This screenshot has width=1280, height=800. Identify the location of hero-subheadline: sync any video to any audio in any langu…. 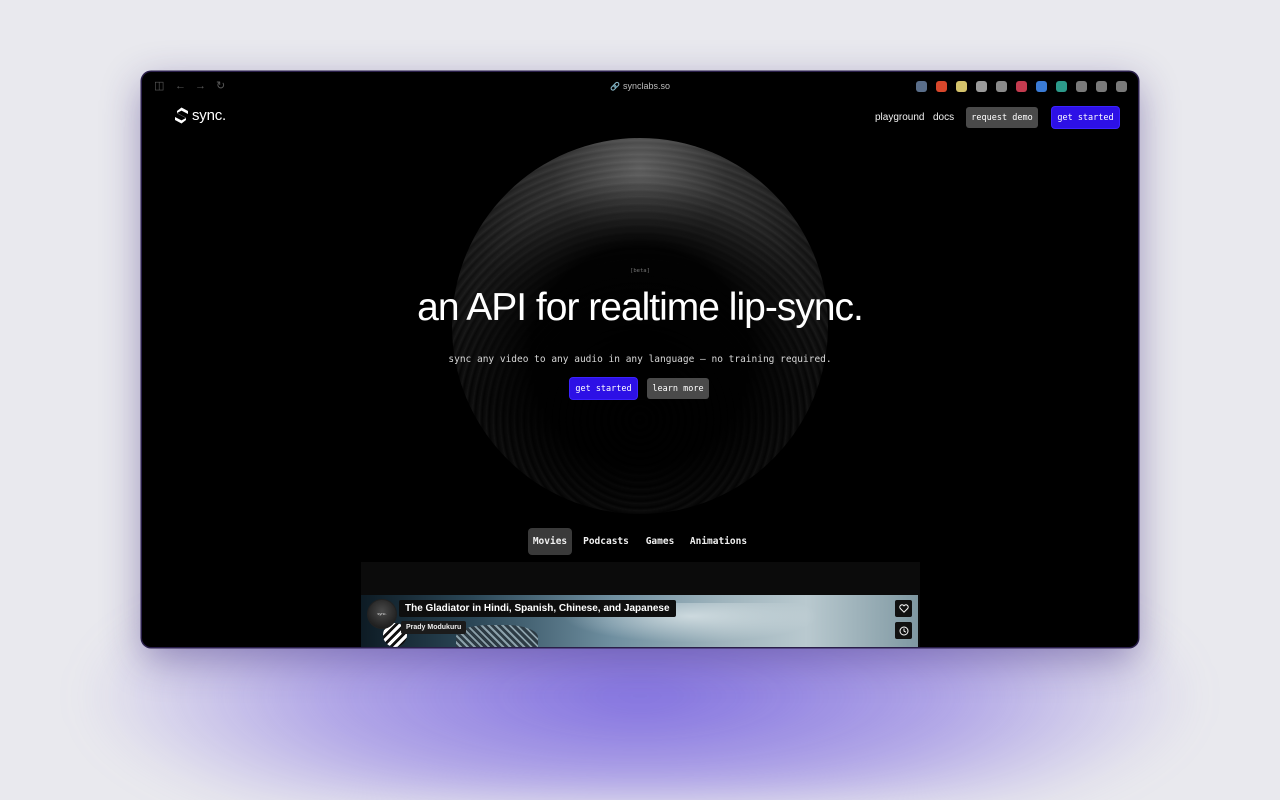
(640, 359).